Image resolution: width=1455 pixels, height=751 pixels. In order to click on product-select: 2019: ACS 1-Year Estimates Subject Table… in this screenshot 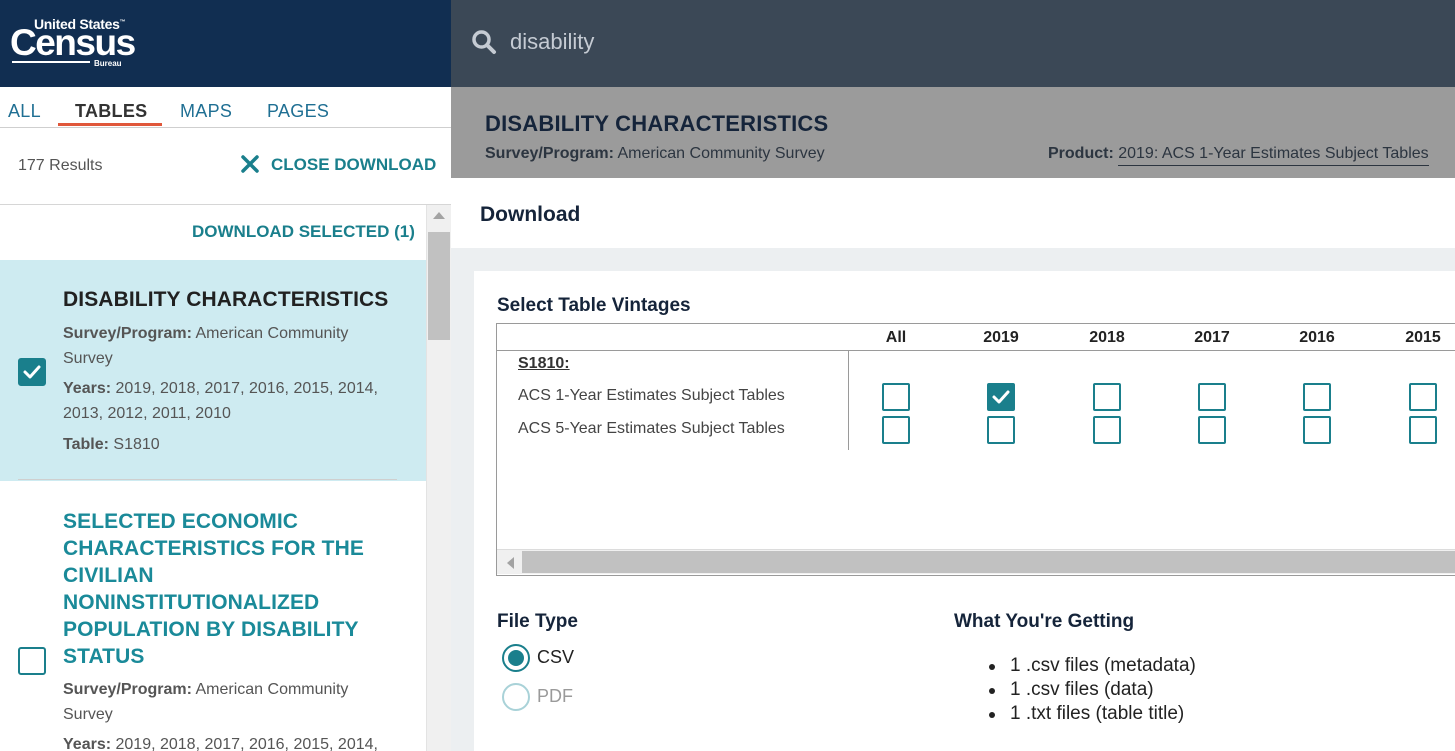, I will do `click(1273, 155)`.